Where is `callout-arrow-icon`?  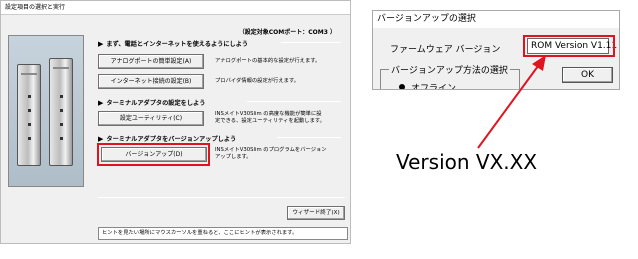
callout-arrow-icon is located at coordinates (511, 102).